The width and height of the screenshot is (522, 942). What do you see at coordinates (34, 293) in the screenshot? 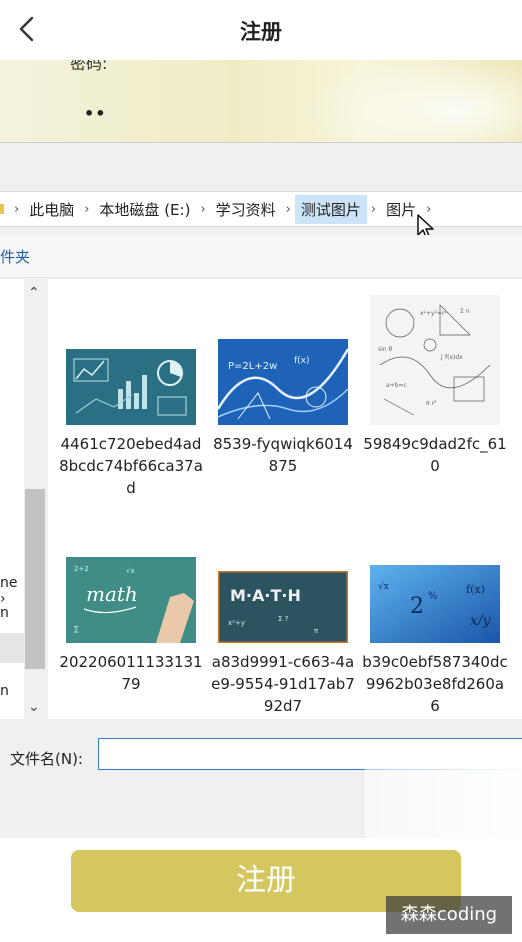
I see `scroll-up-icon: ⌃` at bounding box center [34, 293].